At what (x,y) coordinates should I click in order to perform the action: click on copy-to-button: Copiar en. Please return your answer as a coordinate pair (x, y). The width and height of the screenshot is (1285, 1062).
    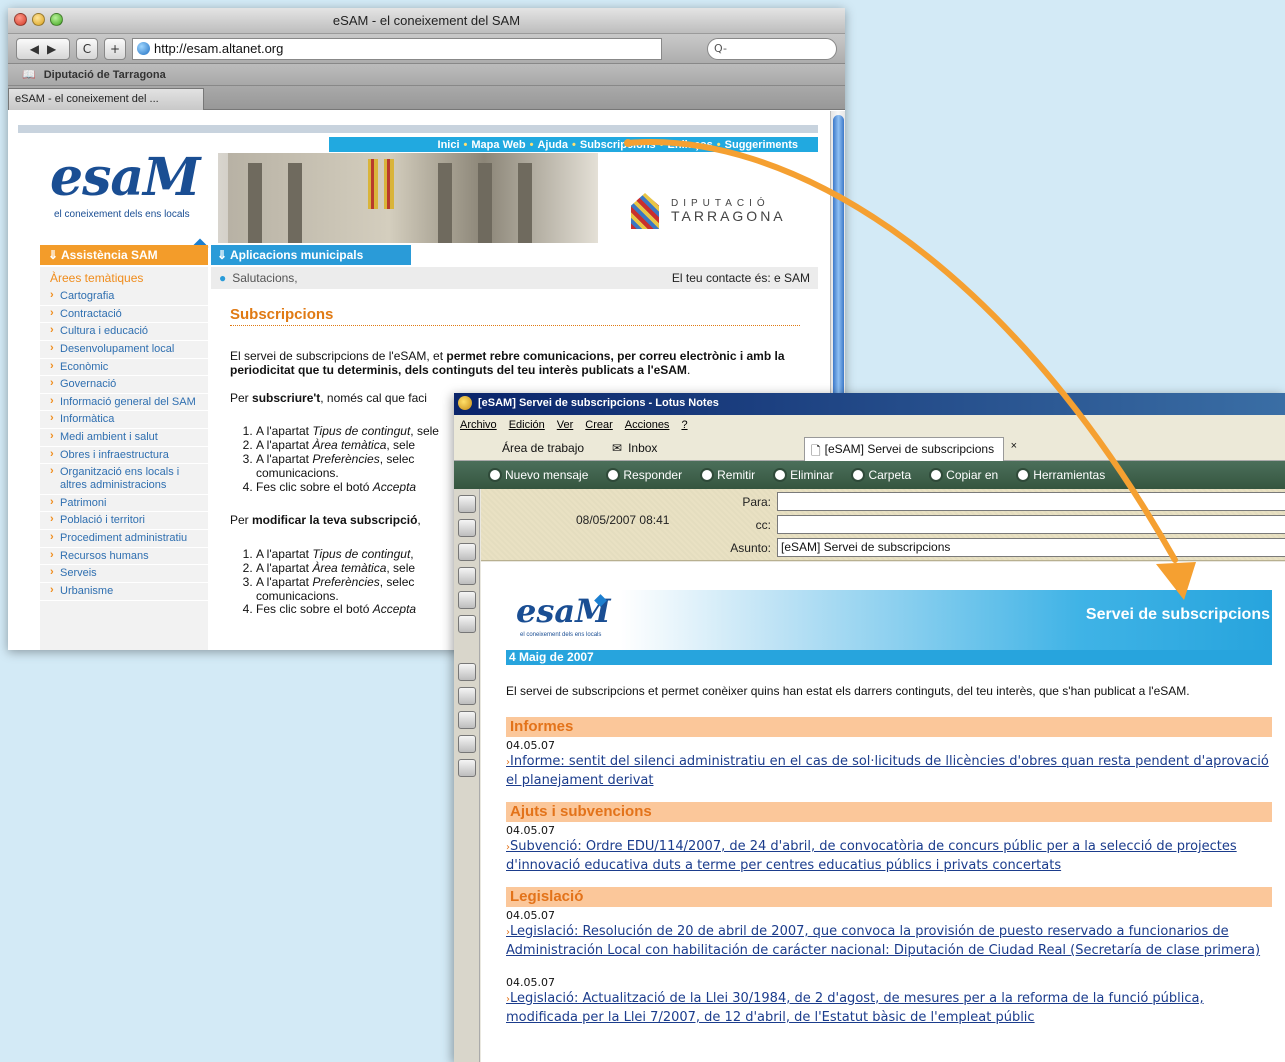
    Looking at the image, I should click on (963, 475).